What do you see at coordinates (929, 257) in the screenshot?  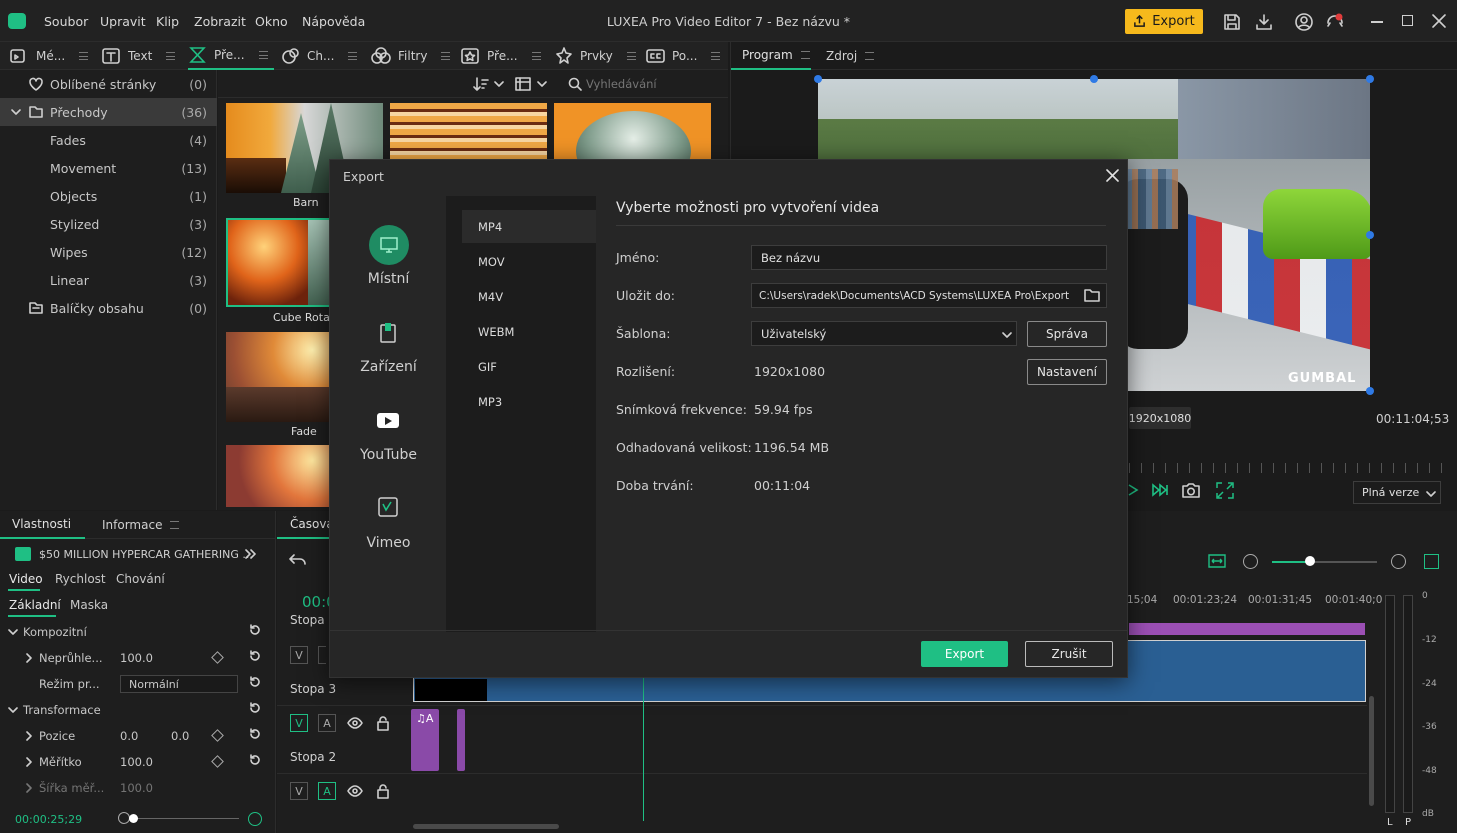 I see `name-input: Bez názvu` at bounding box center [929, 257].